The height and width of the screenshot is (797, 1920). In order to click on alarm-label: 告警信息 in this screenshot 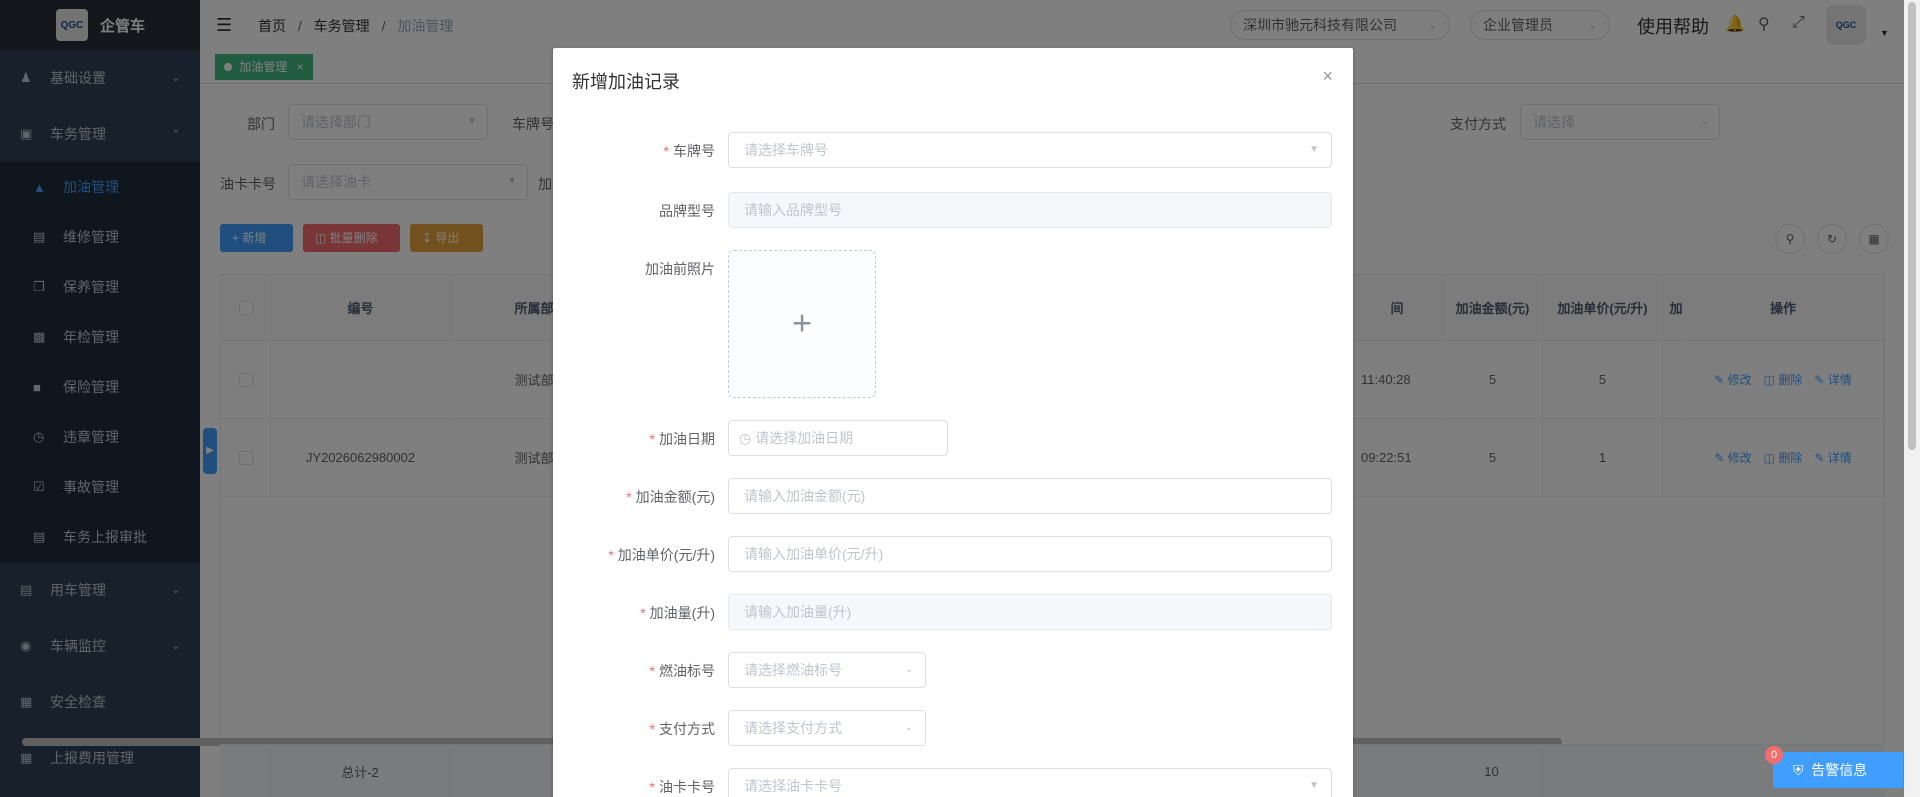, I will do `click(1839, 770)`.